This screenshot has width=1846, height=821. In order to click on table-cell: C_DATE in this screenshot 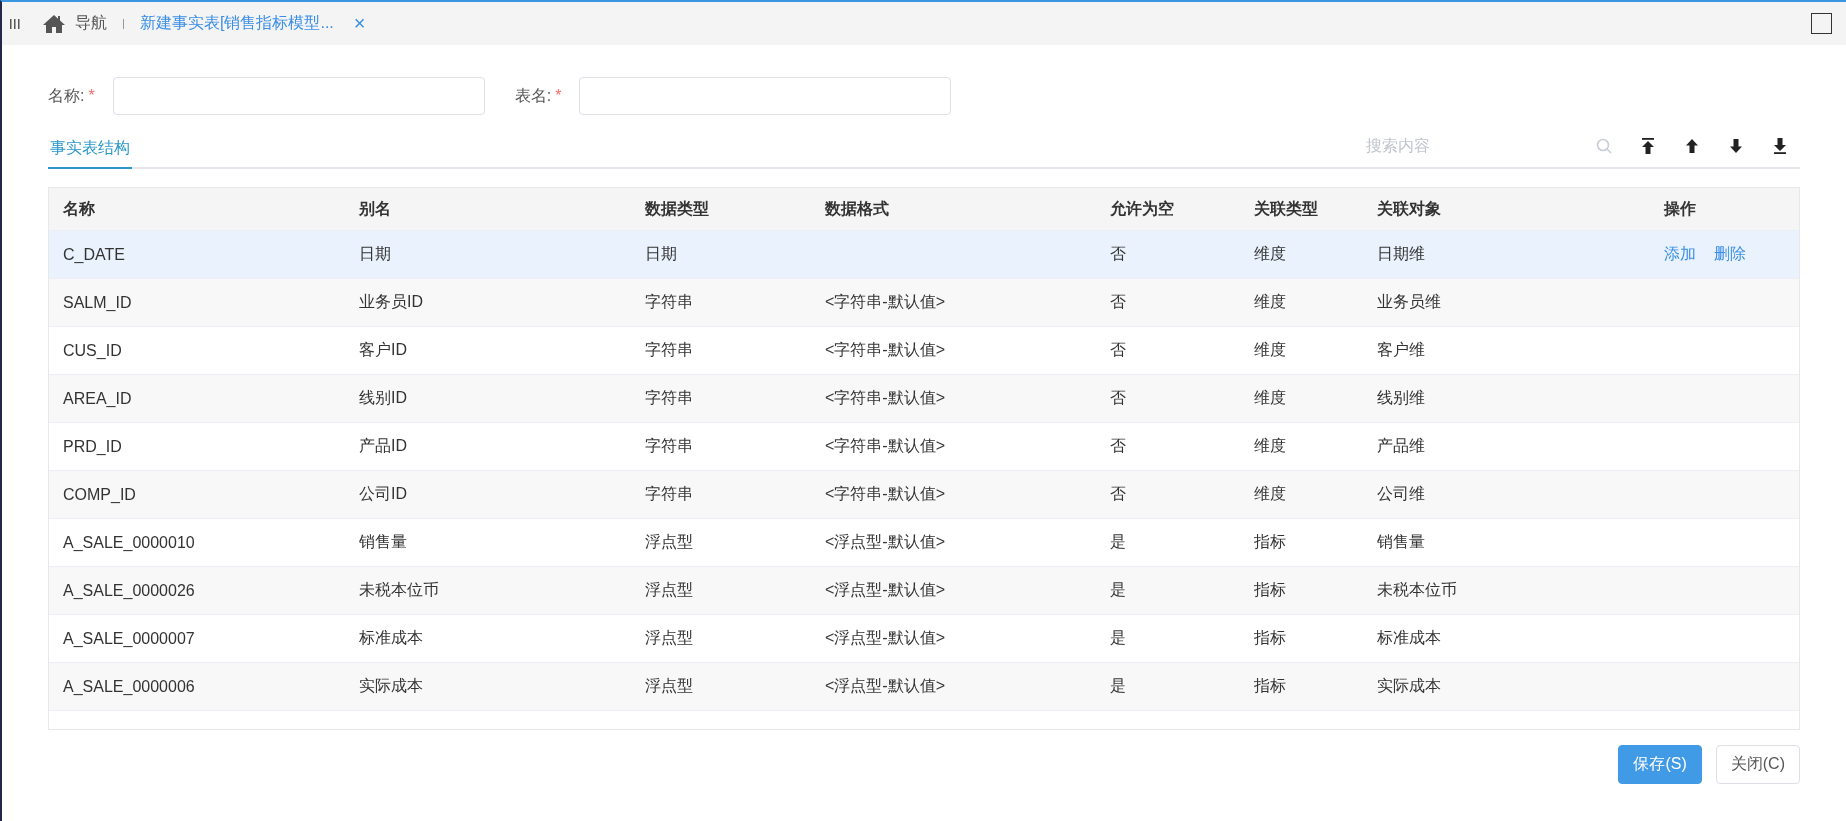, I will do `click(94, 254)`.